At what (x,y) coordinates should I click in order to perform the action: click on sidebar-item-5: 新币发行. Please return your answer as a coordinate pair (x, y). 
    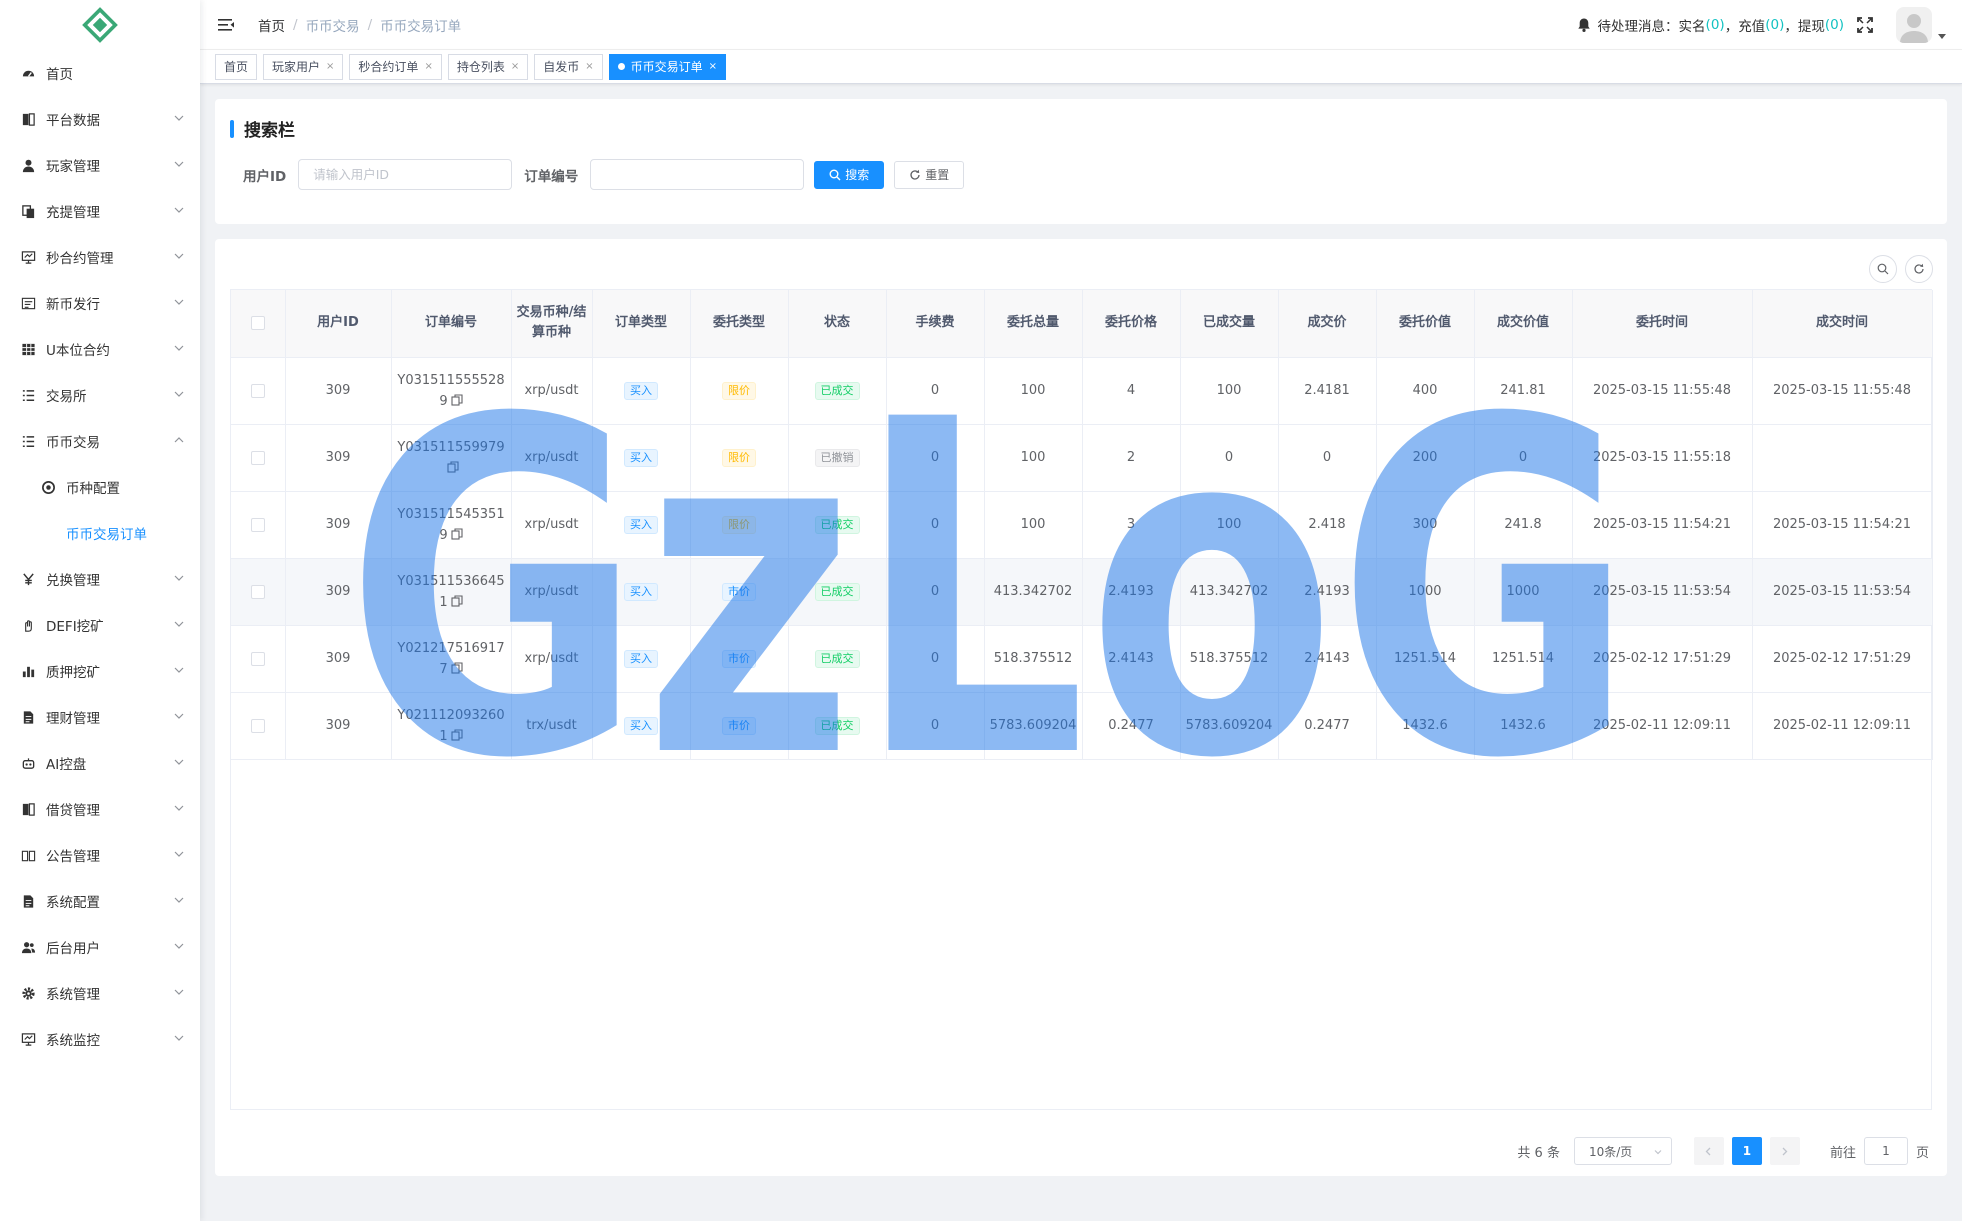
    Looking at the image, I should click on (100, 303).